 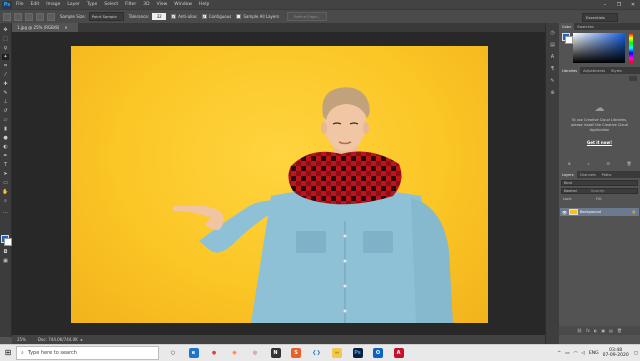 What do you see at coordinates (234, 353) in the screenshot?
I see `firefox-icon: ◉` at bounding box center [234, 353].